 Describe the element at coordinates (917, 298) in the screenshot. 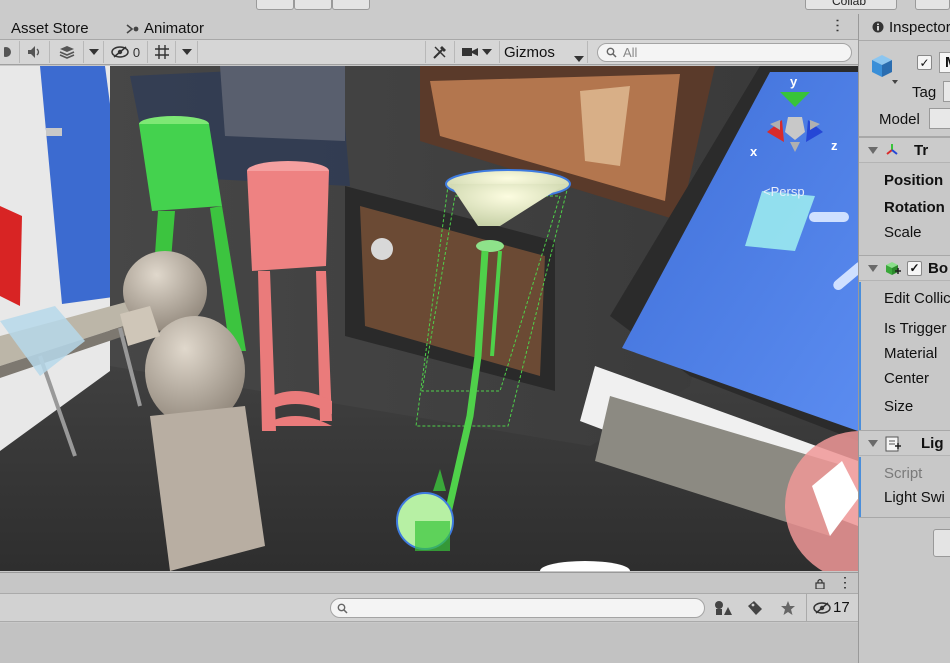

I see `edit-collider-label: Edit Collic` at that location.